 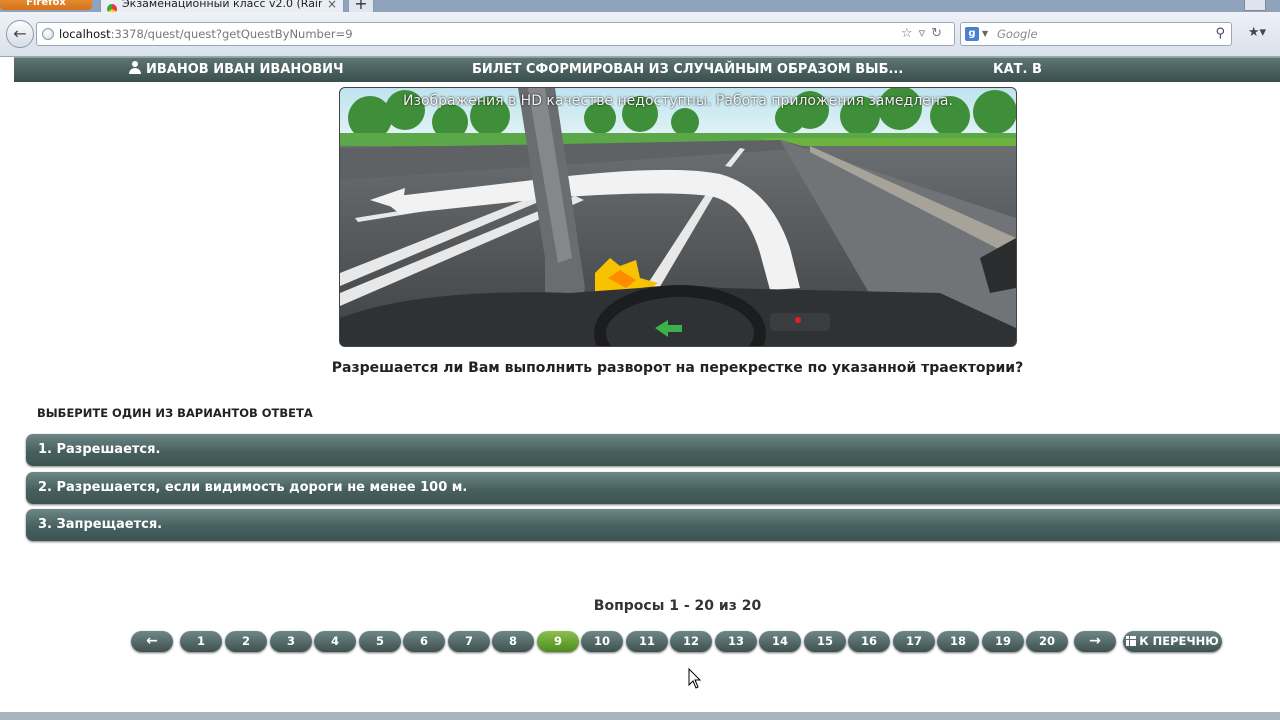 I want to click on page-button-3: 3, so click(x=291, y=641).